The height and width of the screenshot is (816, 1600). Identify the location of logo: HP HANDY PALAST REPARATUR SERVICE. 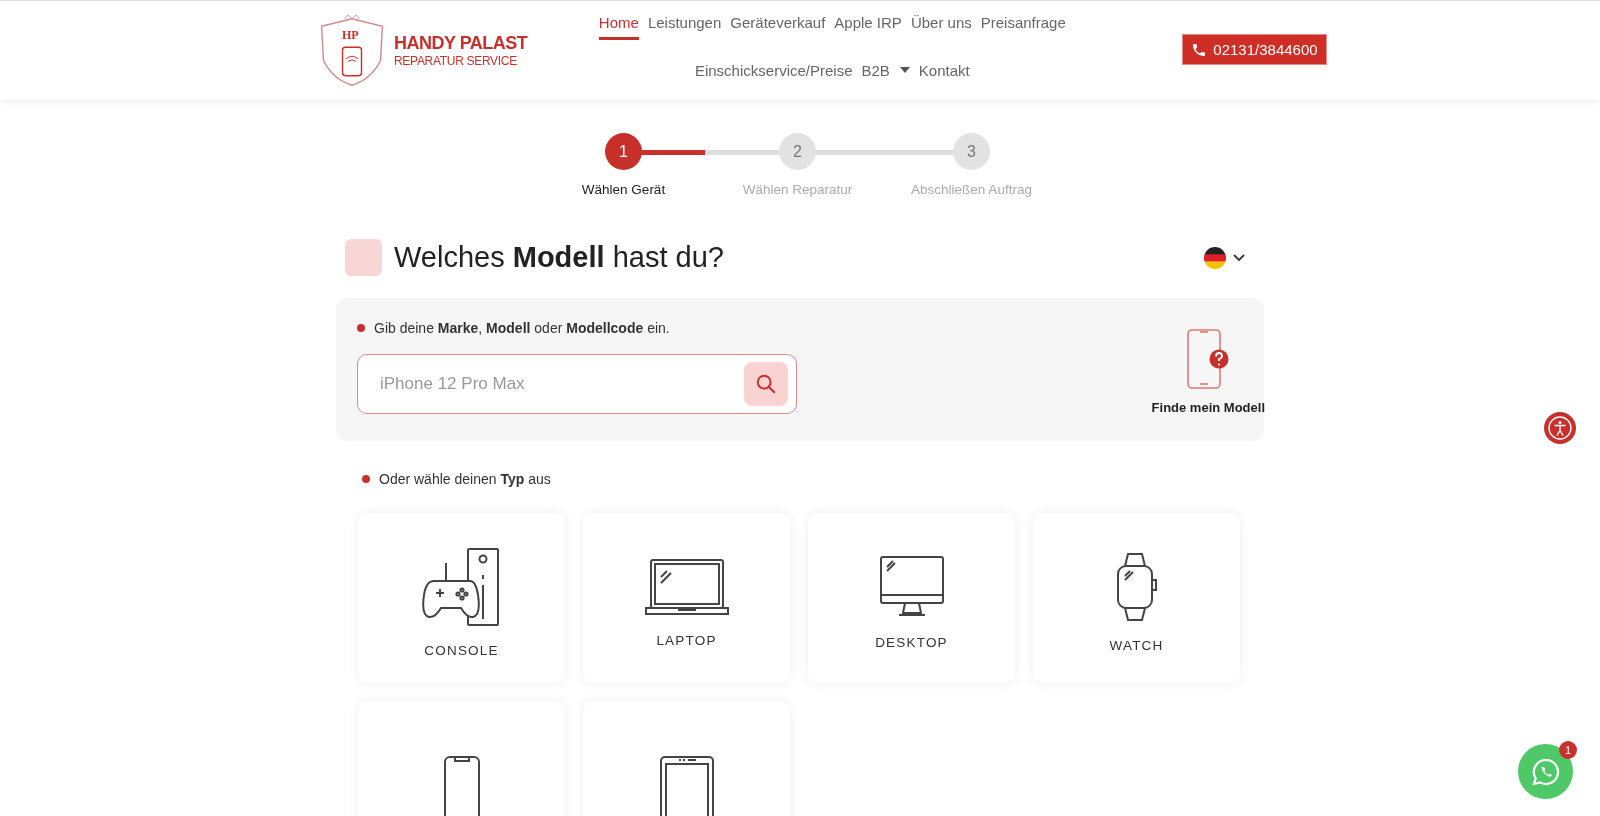
(421, 50).